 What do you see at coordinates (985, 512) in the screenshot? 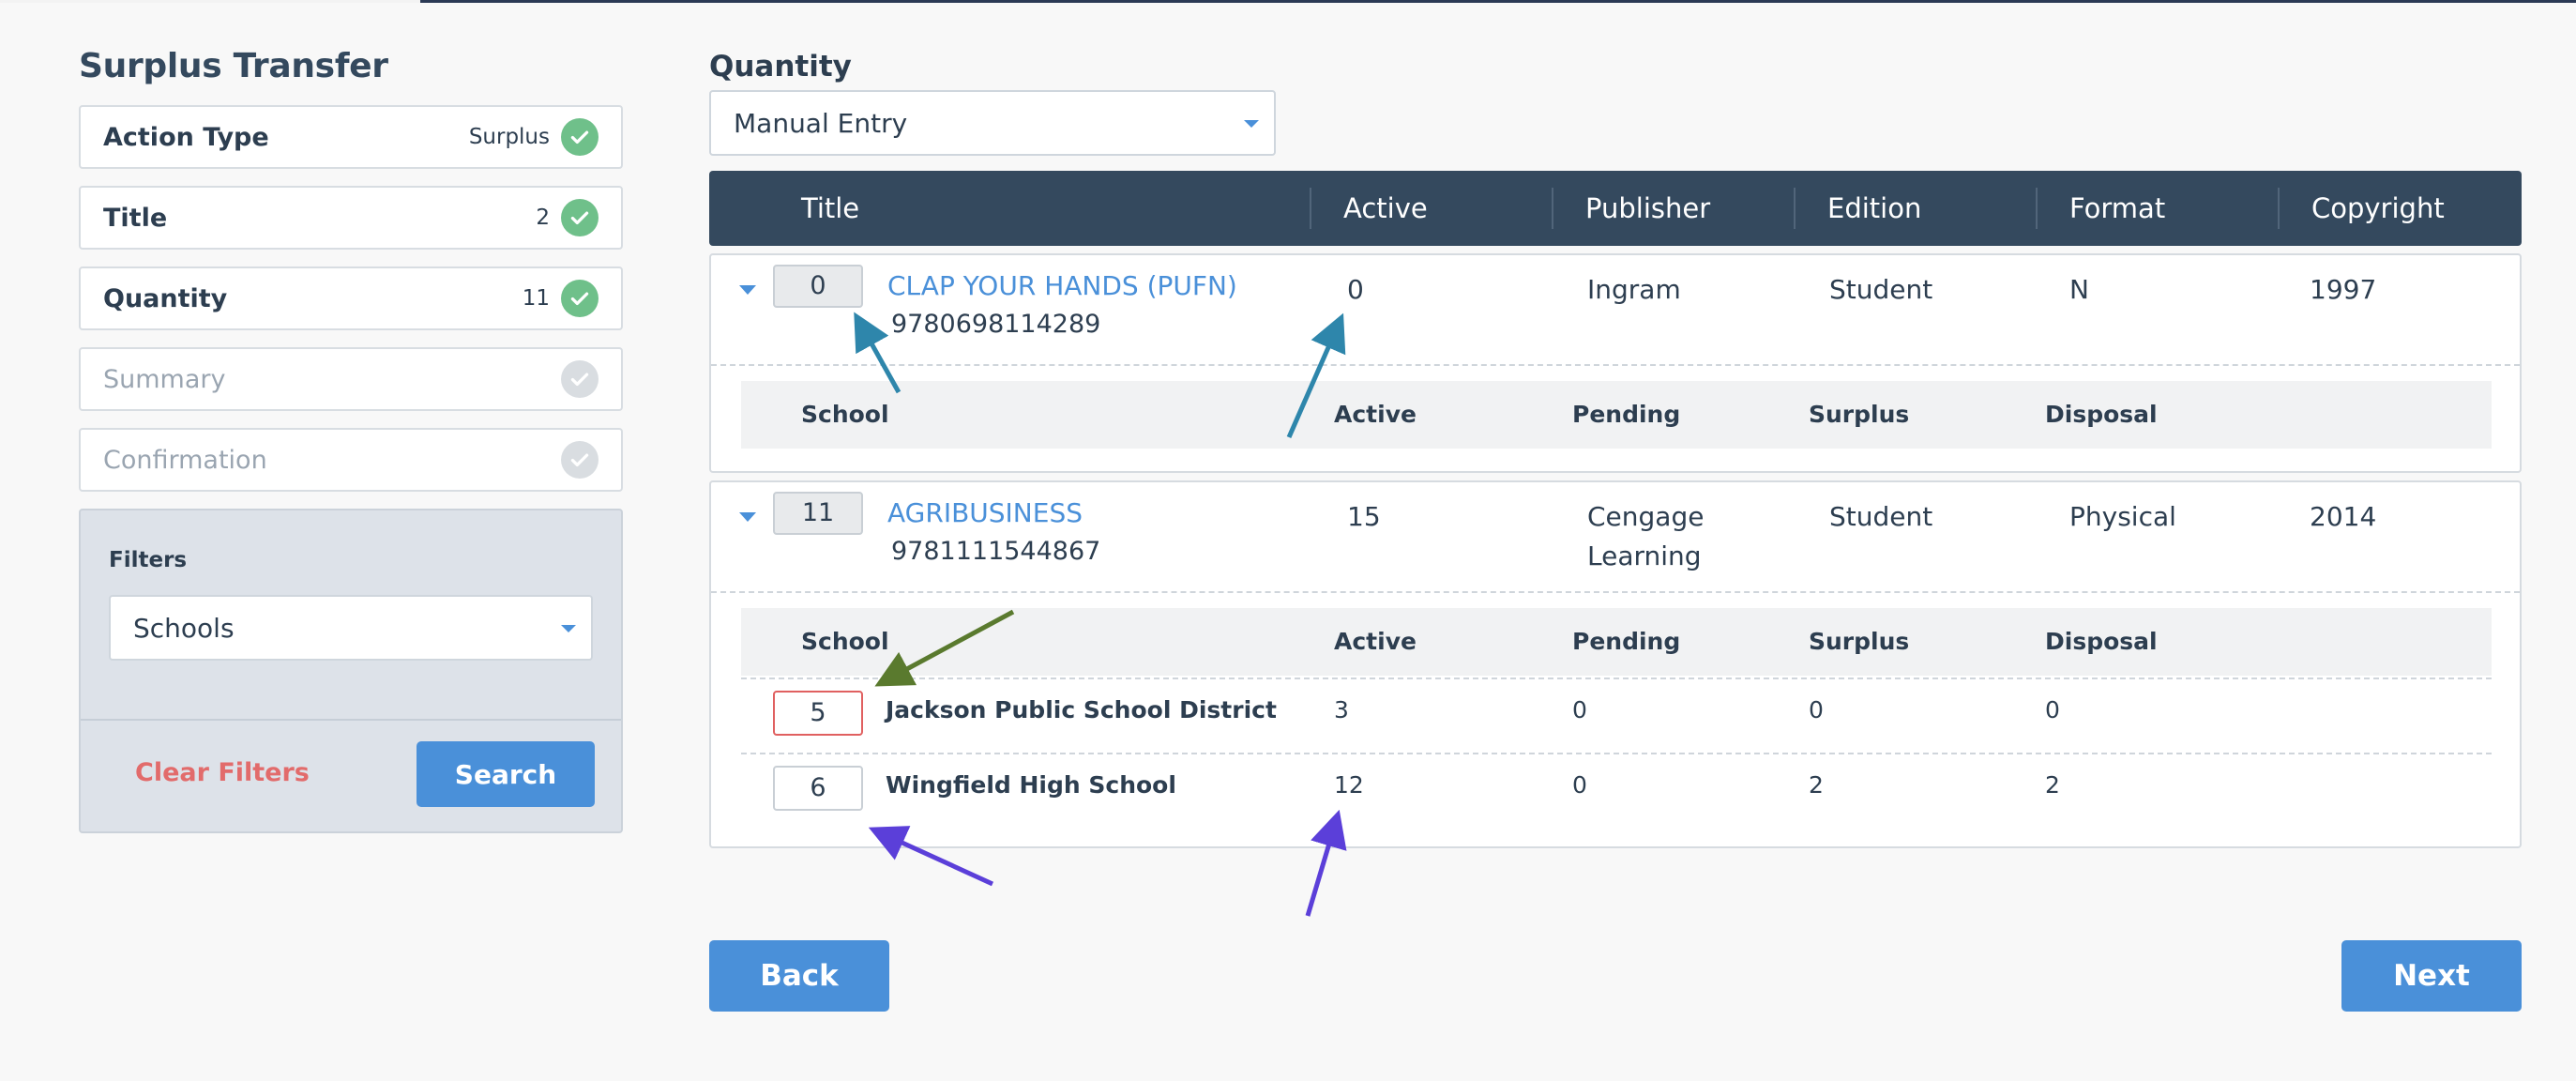
I see `book-title-link: AGRIBUSINESS` at bounding box center [985, 512].